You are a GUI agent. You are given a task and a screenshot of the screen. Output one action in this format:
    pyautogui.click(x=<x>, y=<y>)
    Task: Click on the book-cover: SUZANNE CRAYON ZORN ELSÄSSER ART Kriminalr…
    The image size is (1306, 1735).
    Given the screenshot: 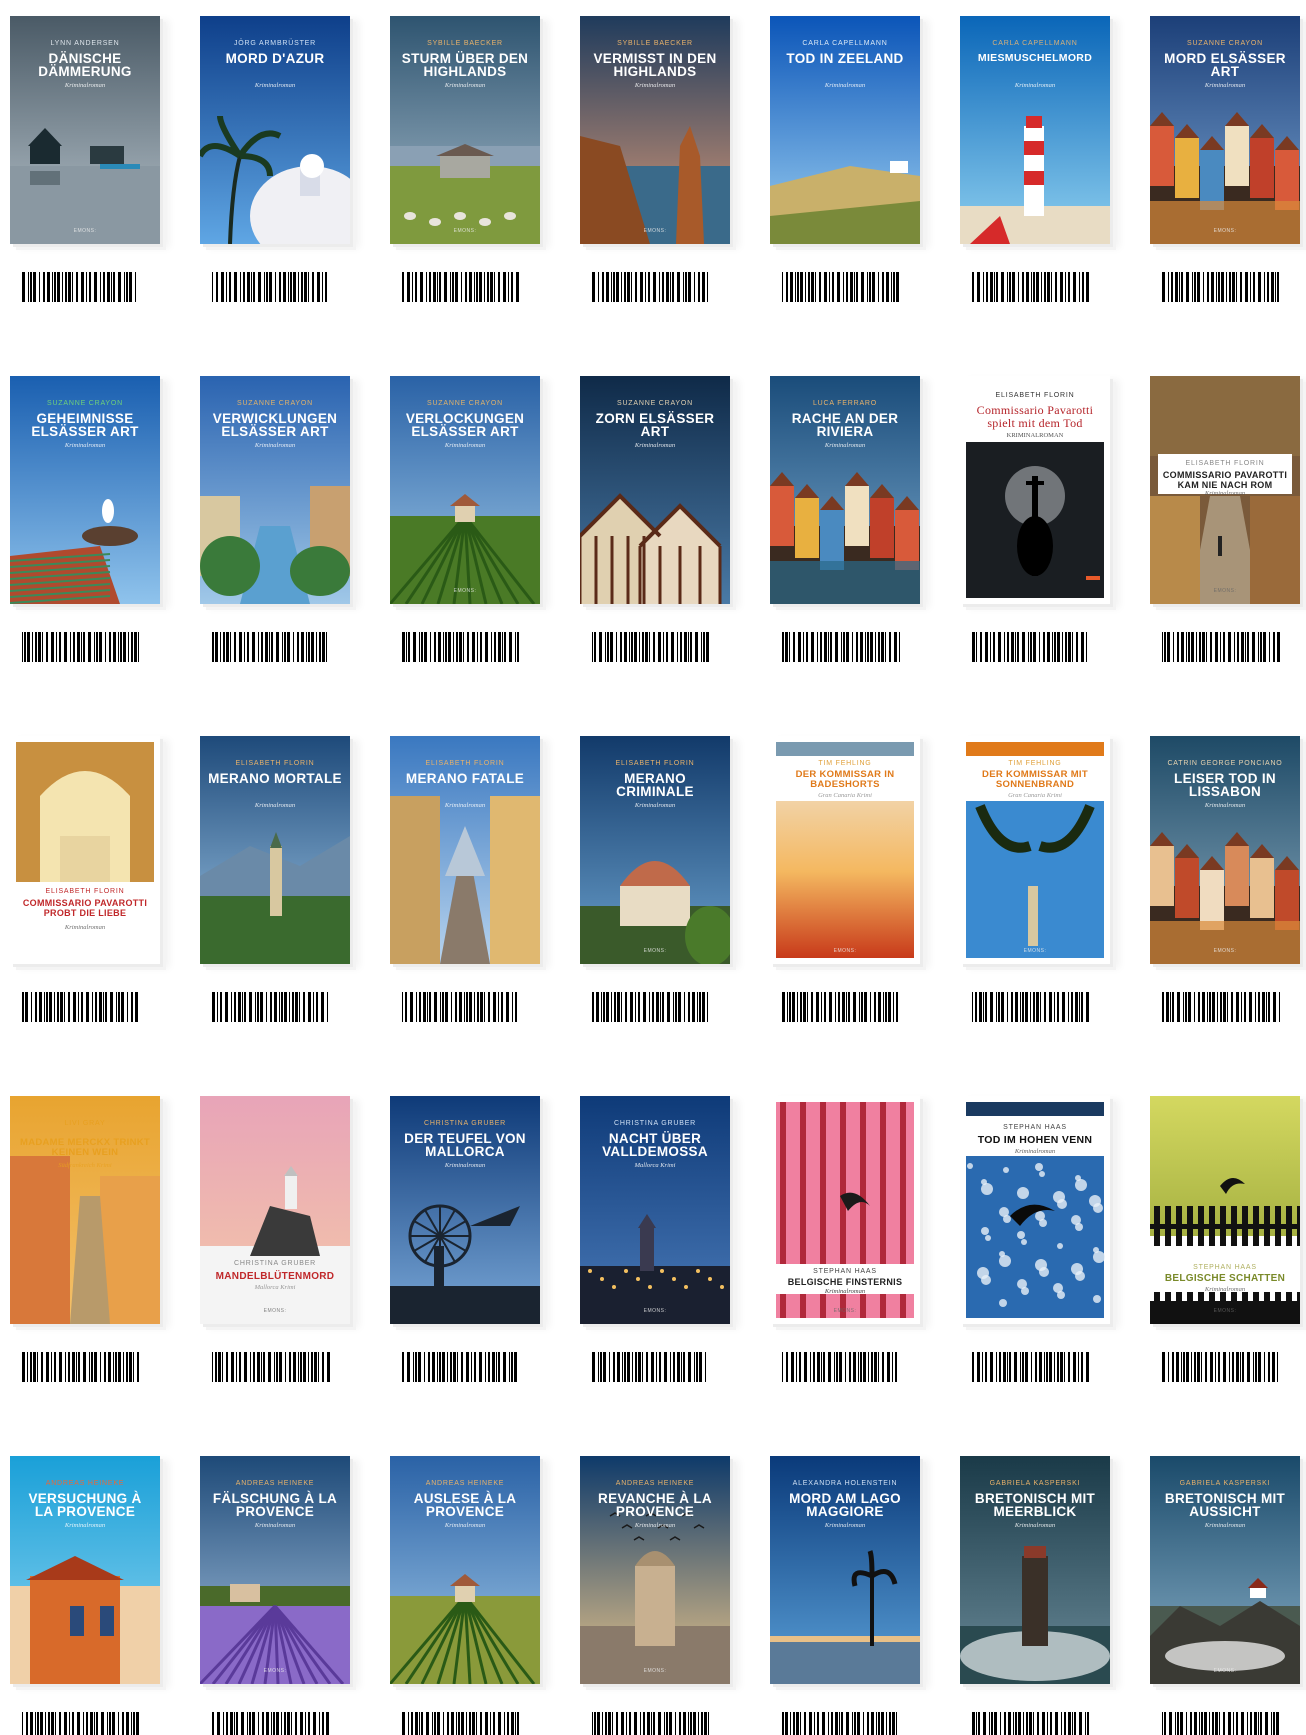 What is the action you would take?
    pyautogui.click(x=655, y=490)
    